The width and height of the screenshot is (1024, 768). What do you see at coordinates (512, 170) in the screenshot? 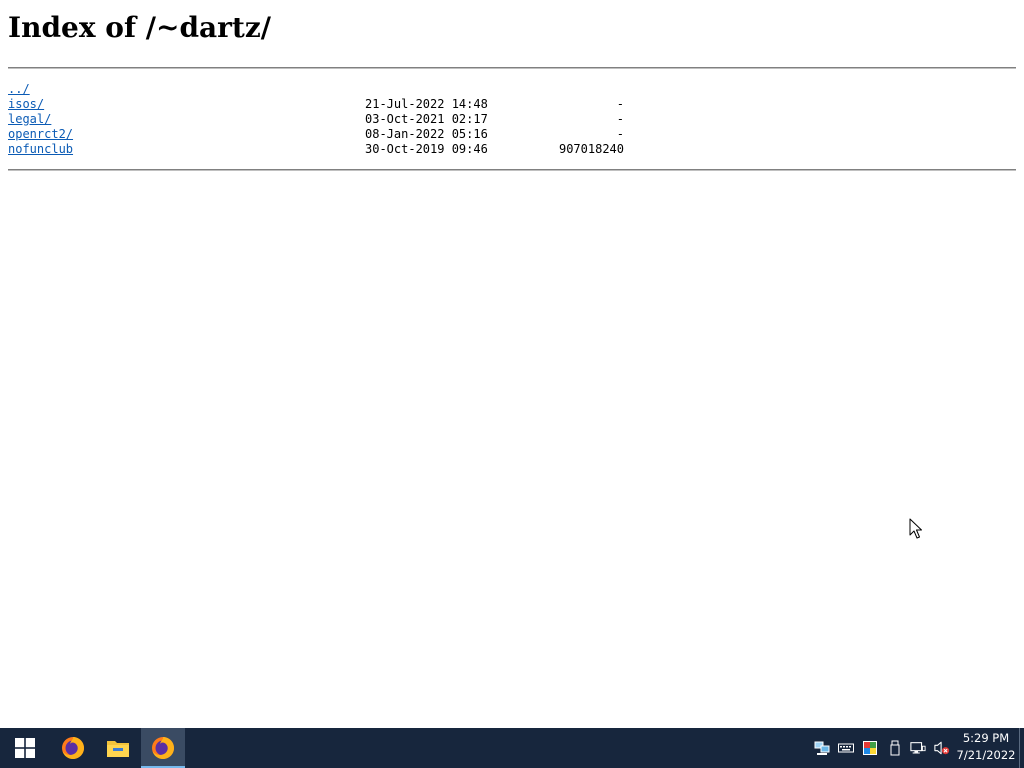
I see `divider-bottom` at bounding box center [512, 170].